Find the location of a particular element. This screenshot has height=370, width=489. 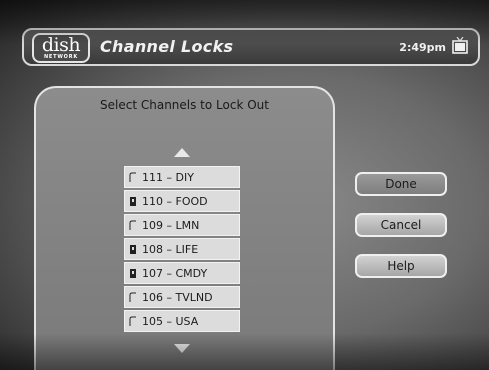

done-button: Done is located at coordinates (401, 184).